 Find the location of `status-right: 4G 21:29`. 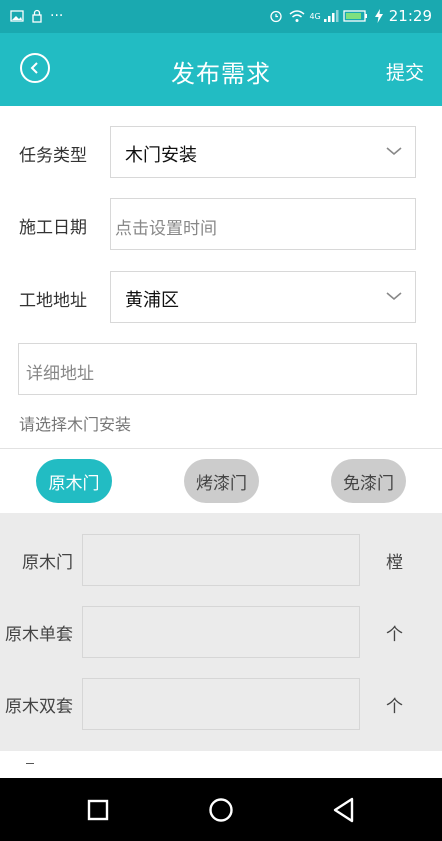

status-right: 4G 21:29 is located at coordinates (350, 16).